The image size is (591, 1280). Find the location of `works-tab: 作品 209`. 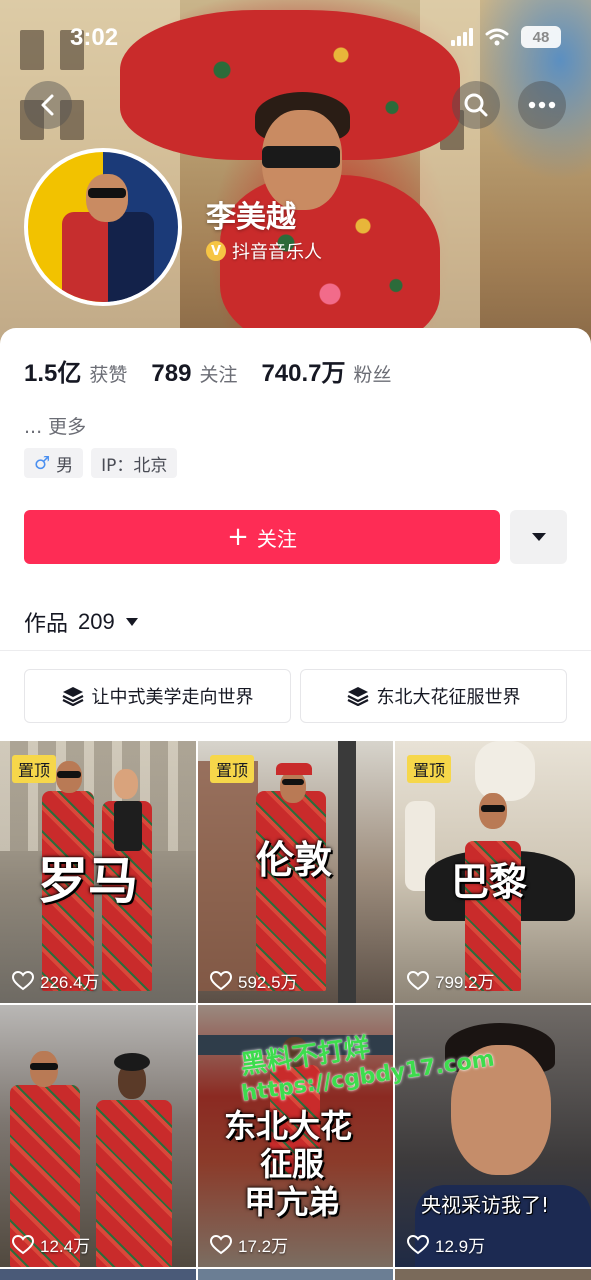

works-tab: 作品 209 is located at coordinates (81, 622).